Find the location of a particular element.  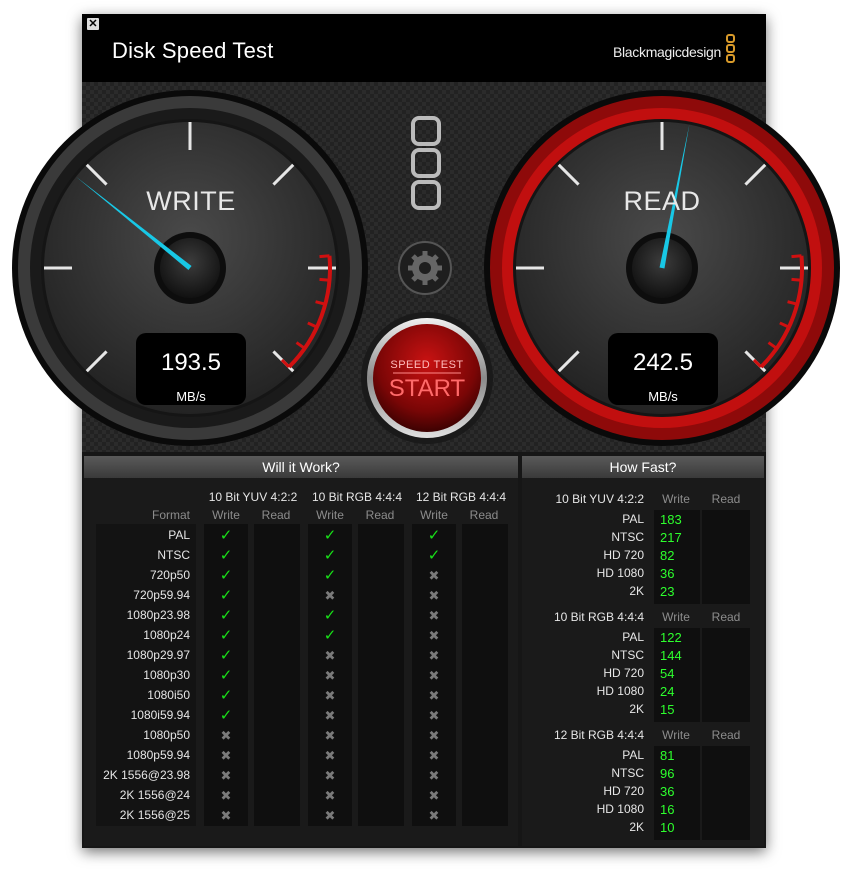

brand-logo-icon is located at coordinates (732, 53).